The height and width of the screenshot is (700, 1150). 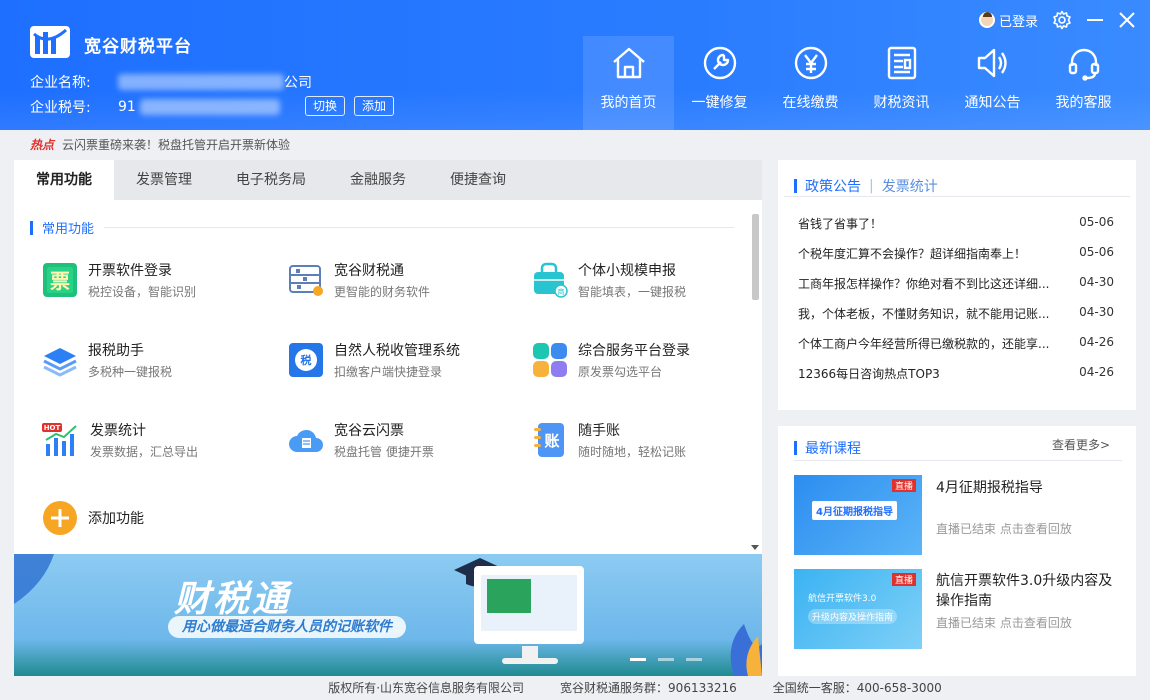 I want to click on function-scrollbar, so click(x=755, y=377).